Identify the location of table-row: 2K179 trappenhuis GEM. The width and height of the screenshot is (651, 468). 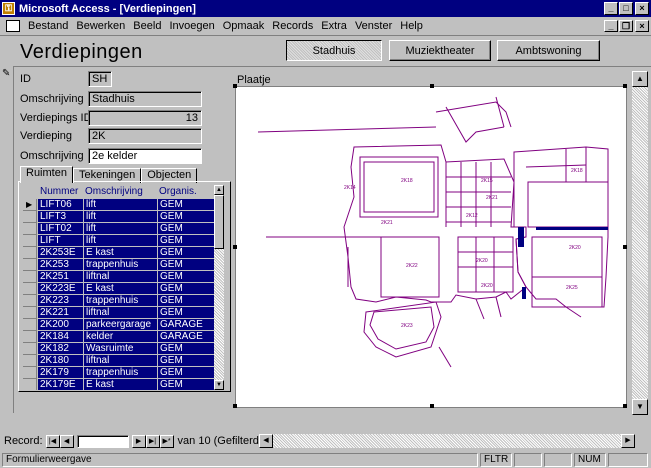
(118, 373).